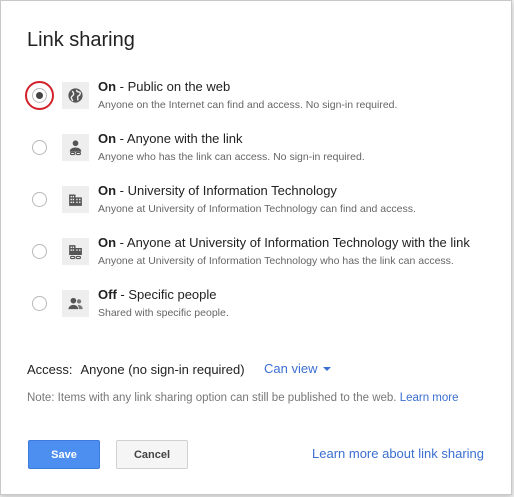 This screenshot has height=497, width=514. What do you see at coordinates (172, 294) in the screenshot?
I see `option-label: Specific people` at bounding box center [172, 294].